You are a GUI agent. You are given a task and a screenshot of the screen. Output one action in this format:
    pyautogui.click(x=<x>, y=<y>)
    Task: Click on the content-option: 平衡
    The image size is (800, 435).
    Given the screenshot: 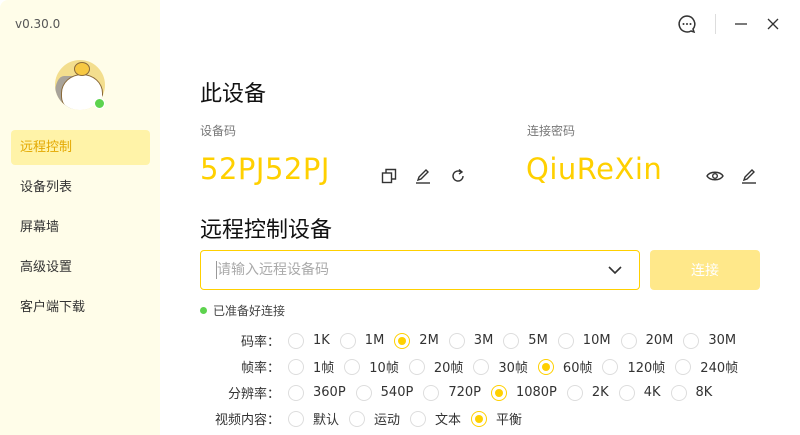 What is the action you would take?
    pyautogui.click(x=496, y=418)
    